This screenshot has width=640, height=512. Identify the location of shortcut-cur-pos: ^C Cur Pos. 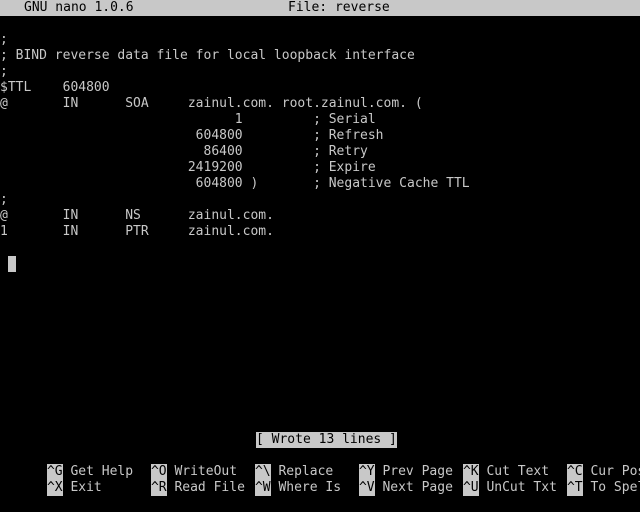
(580, 464).